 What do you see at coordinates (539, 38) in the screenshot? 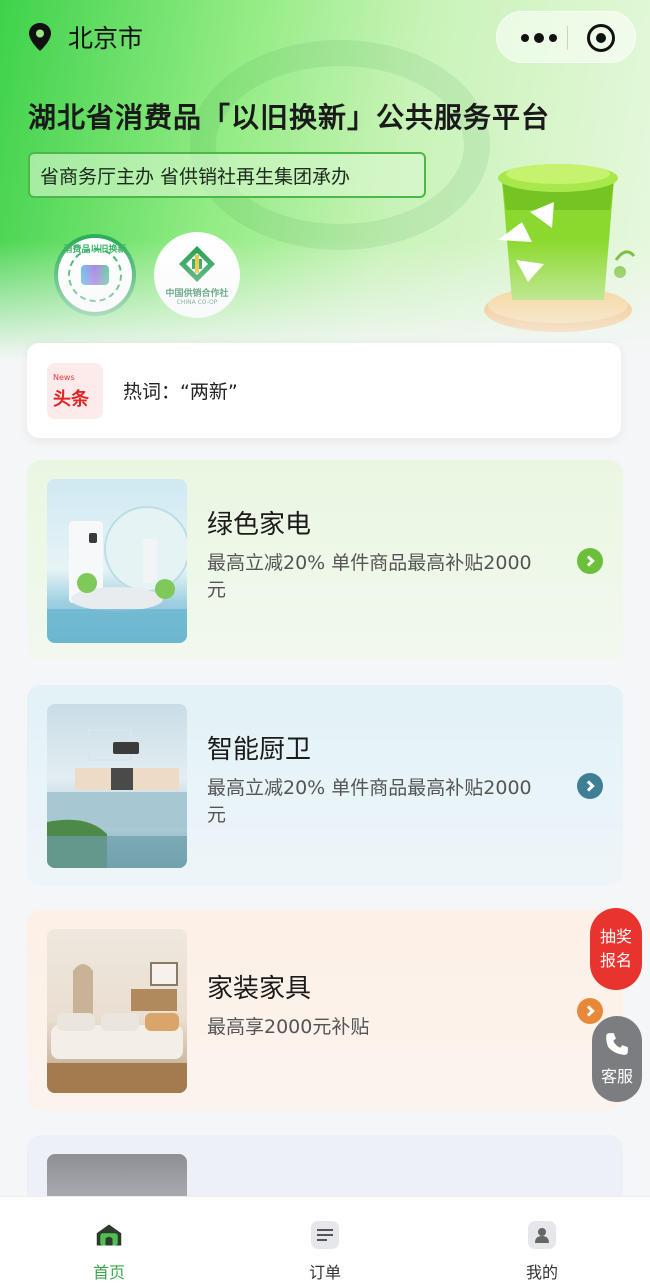
I see `more-menu-icon` at bounding box center [539, 38].